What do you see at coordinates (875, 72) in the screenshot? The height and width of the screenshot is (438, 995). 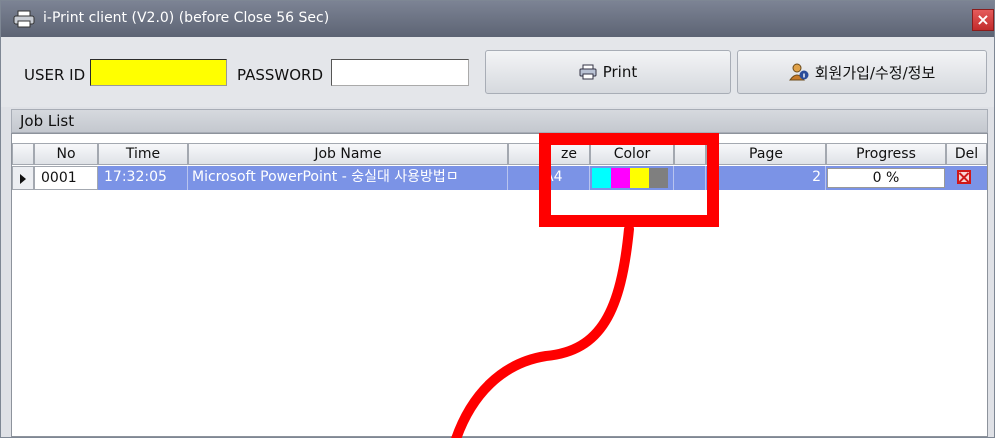 I see `member-button-label: 회원가입/수정/정보` at bounding box center [875, 72].